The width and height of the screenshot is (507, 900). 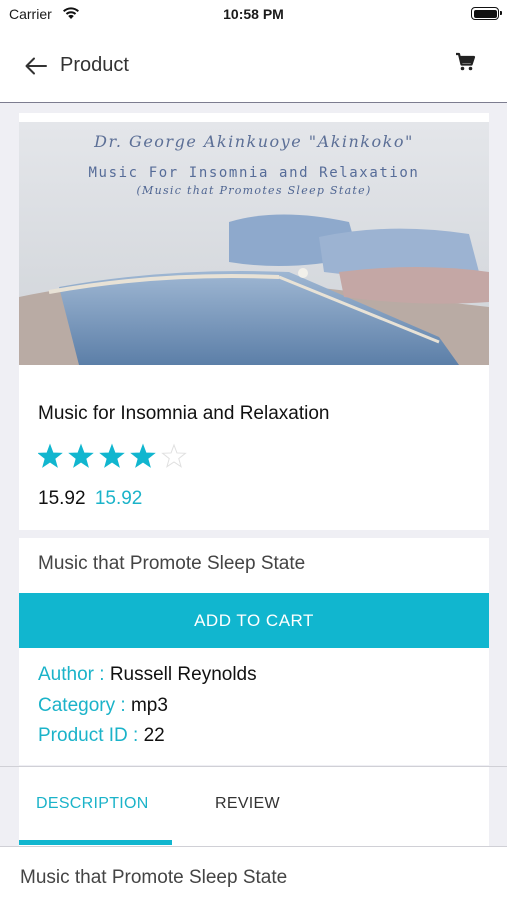 I want to click on description-text: Music that Promote Sleep State, so click(x=154, y=877).